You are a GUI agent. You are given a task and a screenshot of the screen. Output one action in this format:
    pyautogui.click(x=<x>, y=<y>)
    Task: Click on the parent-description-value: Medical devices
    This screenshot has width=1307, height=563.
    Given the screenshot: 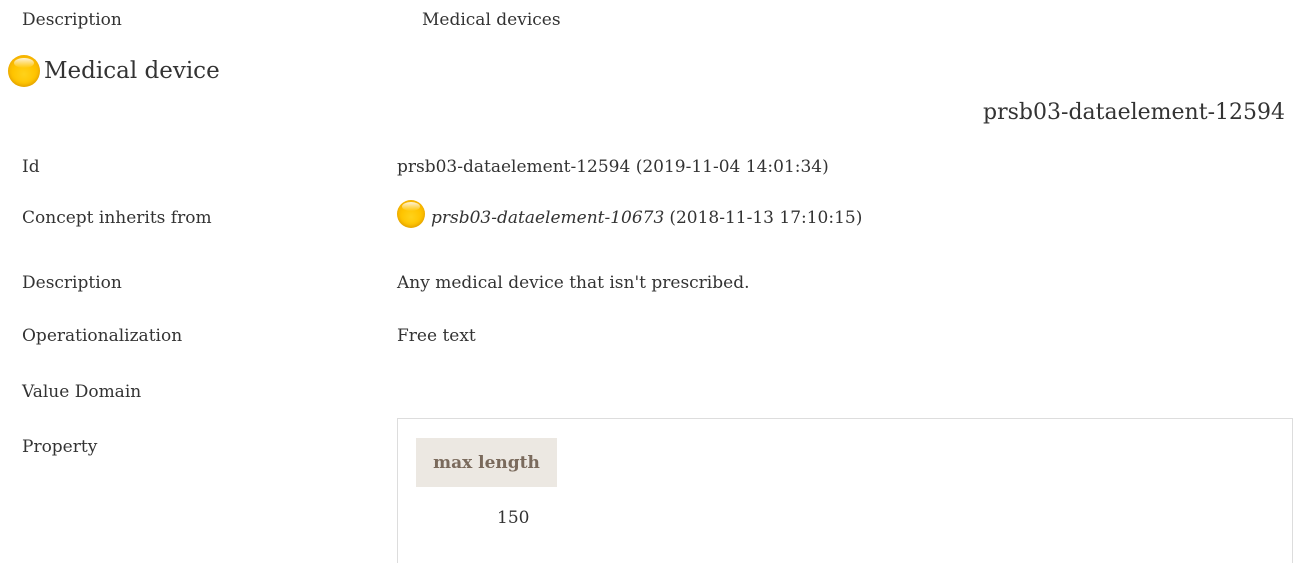 What is the action you would take?
    pyautogui.click(x=491, y=20)
    